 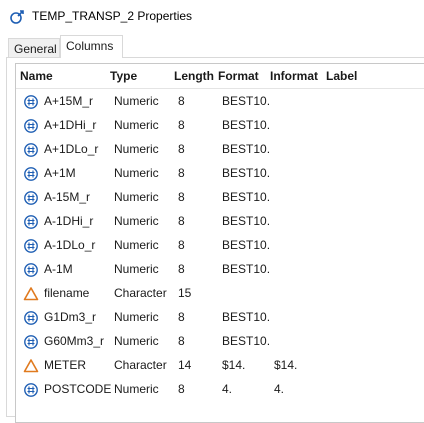 What do you see at coordinates (220, 342) in the screenshot?
I see `table-row: G60Mm3_r Numeric 8 BEST10.` at bounding box center [220, 342].